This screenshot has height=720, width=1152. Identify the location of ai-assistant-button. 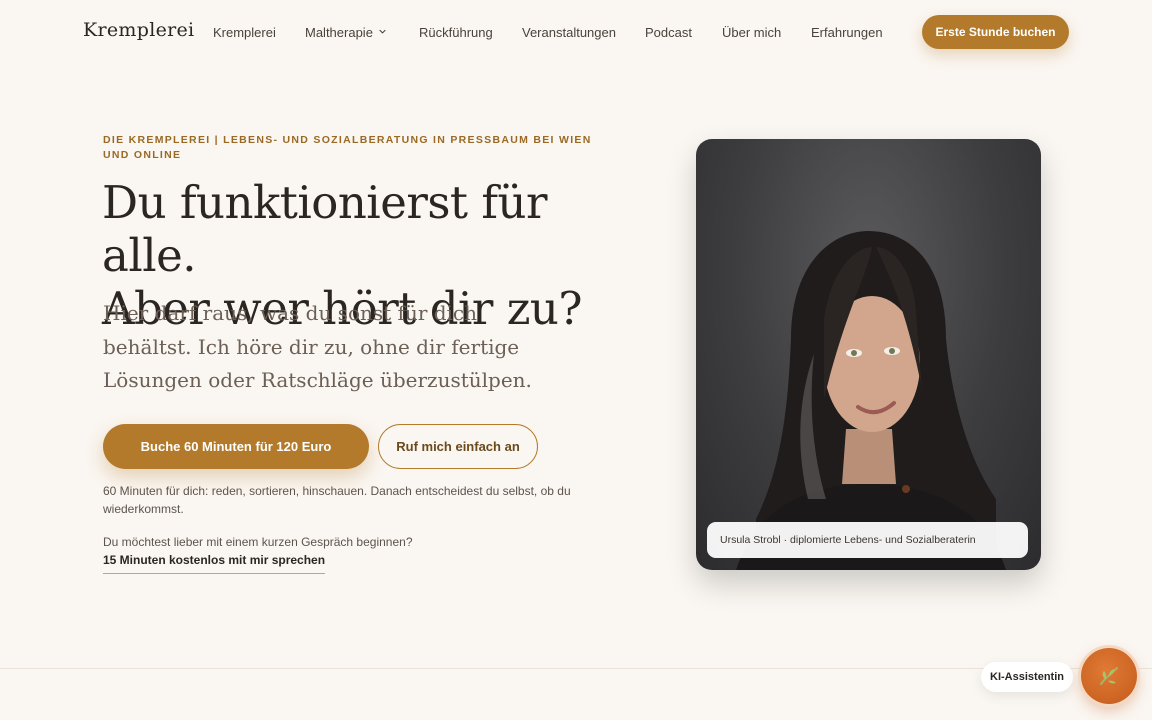
(1109, 676).